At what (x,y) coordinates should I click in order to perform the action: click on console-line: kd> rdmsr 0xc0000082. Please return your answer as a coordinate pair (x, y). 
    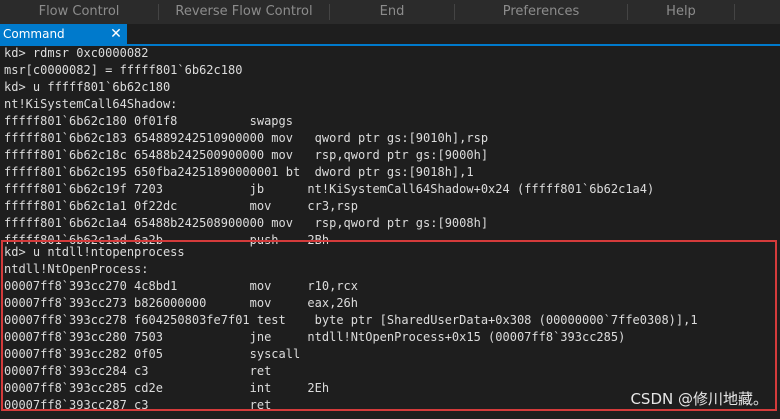
    Looking at the image, I should click on (76, 53).